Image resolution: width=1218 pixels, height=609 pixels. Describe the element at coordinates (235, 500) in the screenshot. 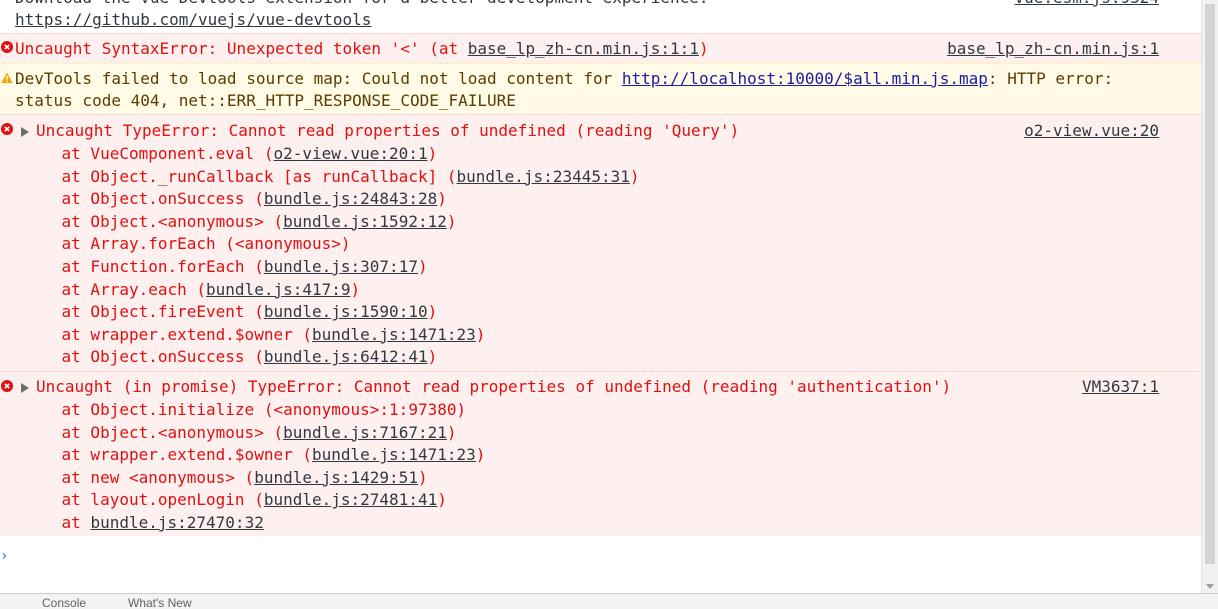

I see `stack-frame: at layout.openLogin (bundle.js:27481:41)` at that location.